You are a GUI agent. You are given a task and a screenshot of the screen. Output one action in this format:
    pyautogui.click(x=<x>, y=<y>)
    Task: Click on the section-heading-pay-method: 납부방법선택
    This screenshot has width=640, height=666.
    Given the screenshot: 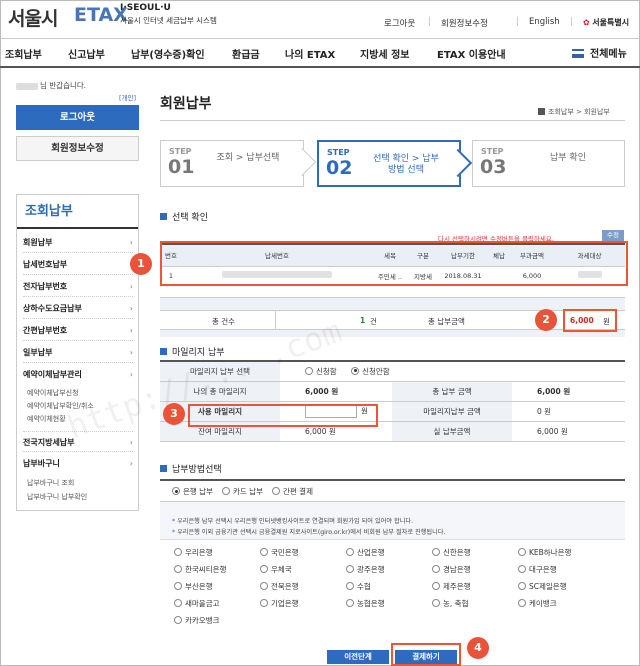 What is the action you would take?
    pyautogui.click(x=191, y=468)
    